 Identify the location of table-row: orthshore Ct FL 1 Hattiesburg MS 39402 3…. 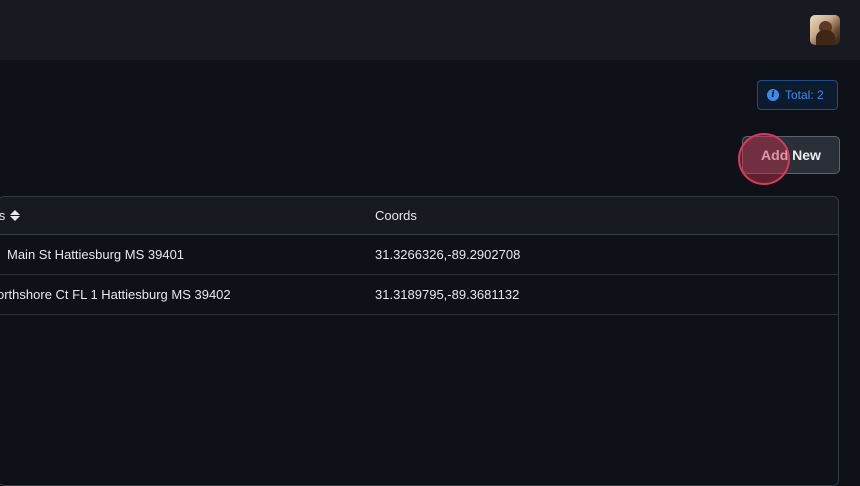
(419, 295).